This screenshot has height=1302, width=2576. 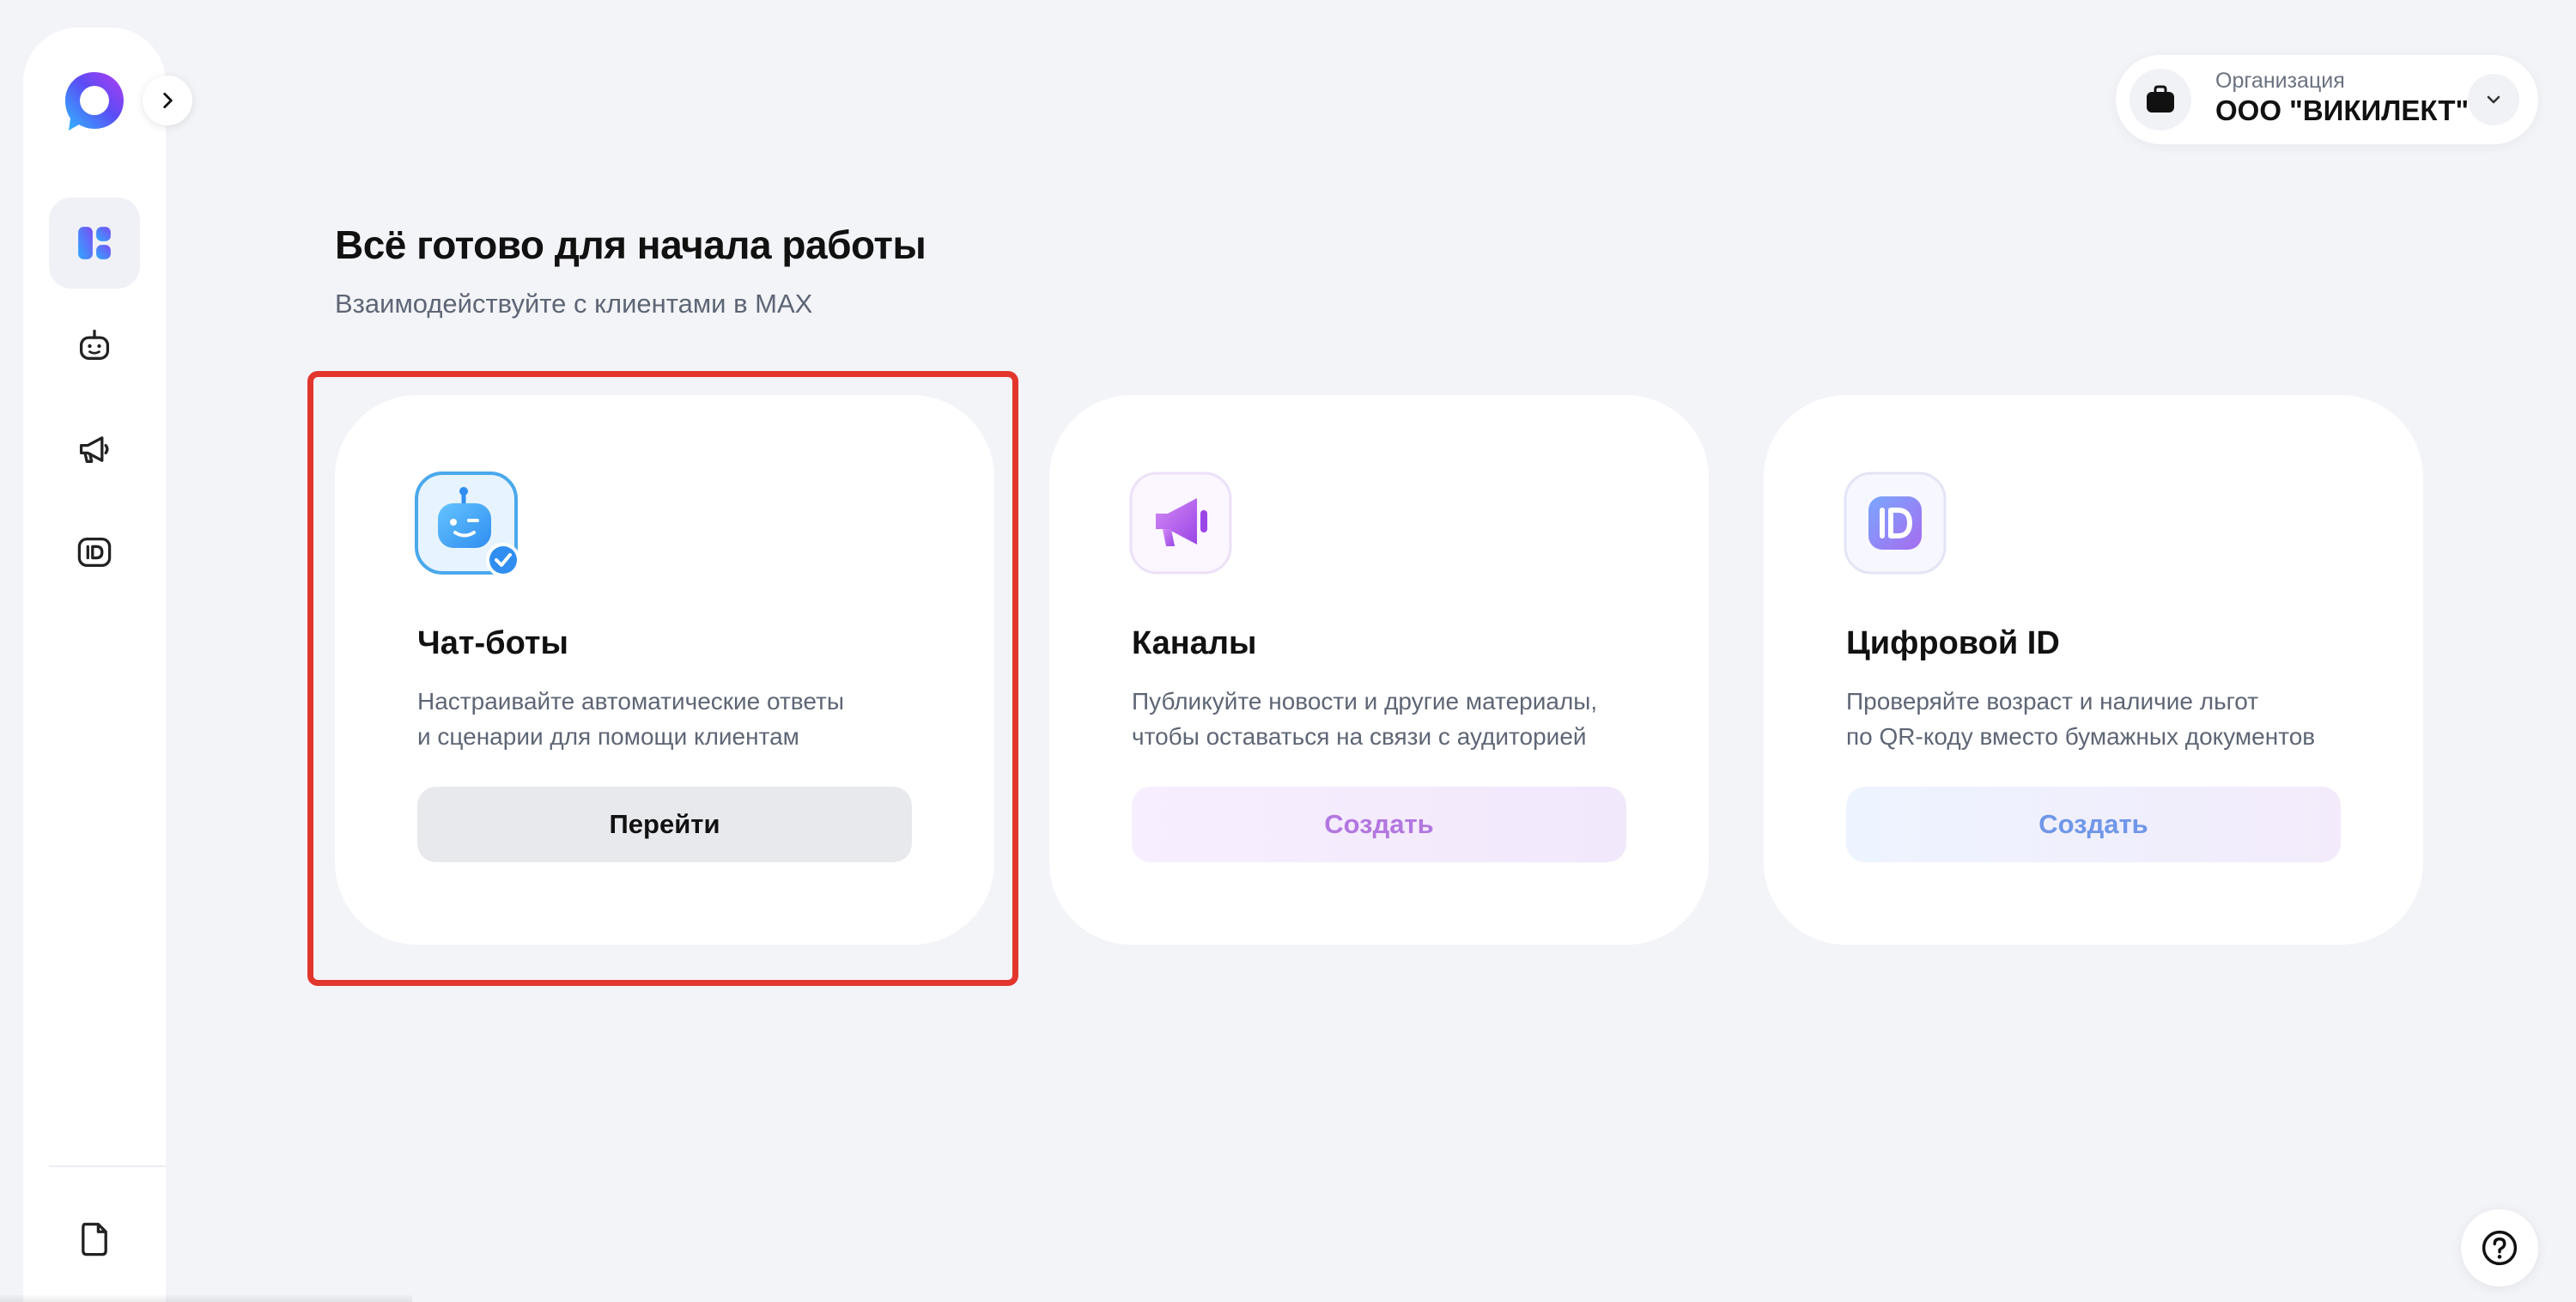 I want to click on page-title: Всё готово для начала работы, so click(x=631, y=244).